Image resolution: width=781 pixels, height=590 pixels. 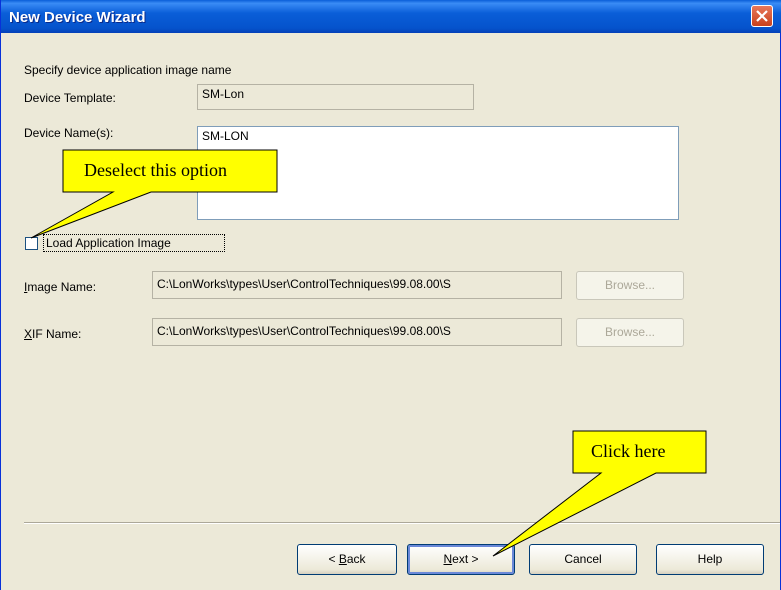 I want to click on deselect-callout-text: Deselect this option, so click(x=155, y=170).